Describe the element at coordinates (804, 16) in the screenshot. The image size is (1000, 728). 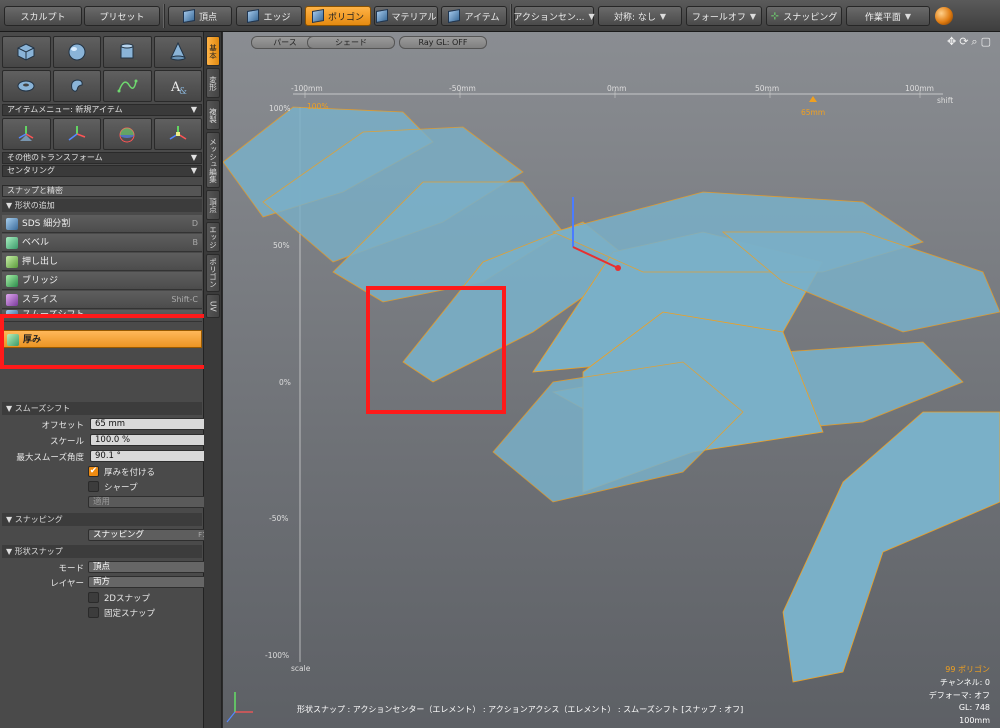
I see `snapping-button: ⊹ スナッピング` at that location.